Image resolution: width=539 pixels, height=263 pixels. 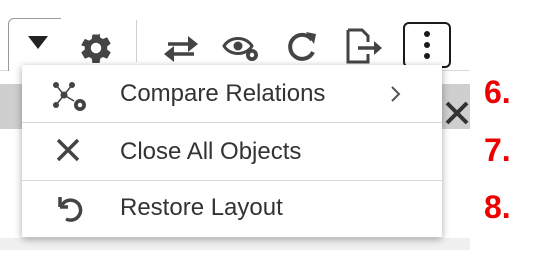 What do you see at coordinates (201, 207) in the screenshot?
I see `menu-item-label: Restore Layout` at bounding box center [201, 207].